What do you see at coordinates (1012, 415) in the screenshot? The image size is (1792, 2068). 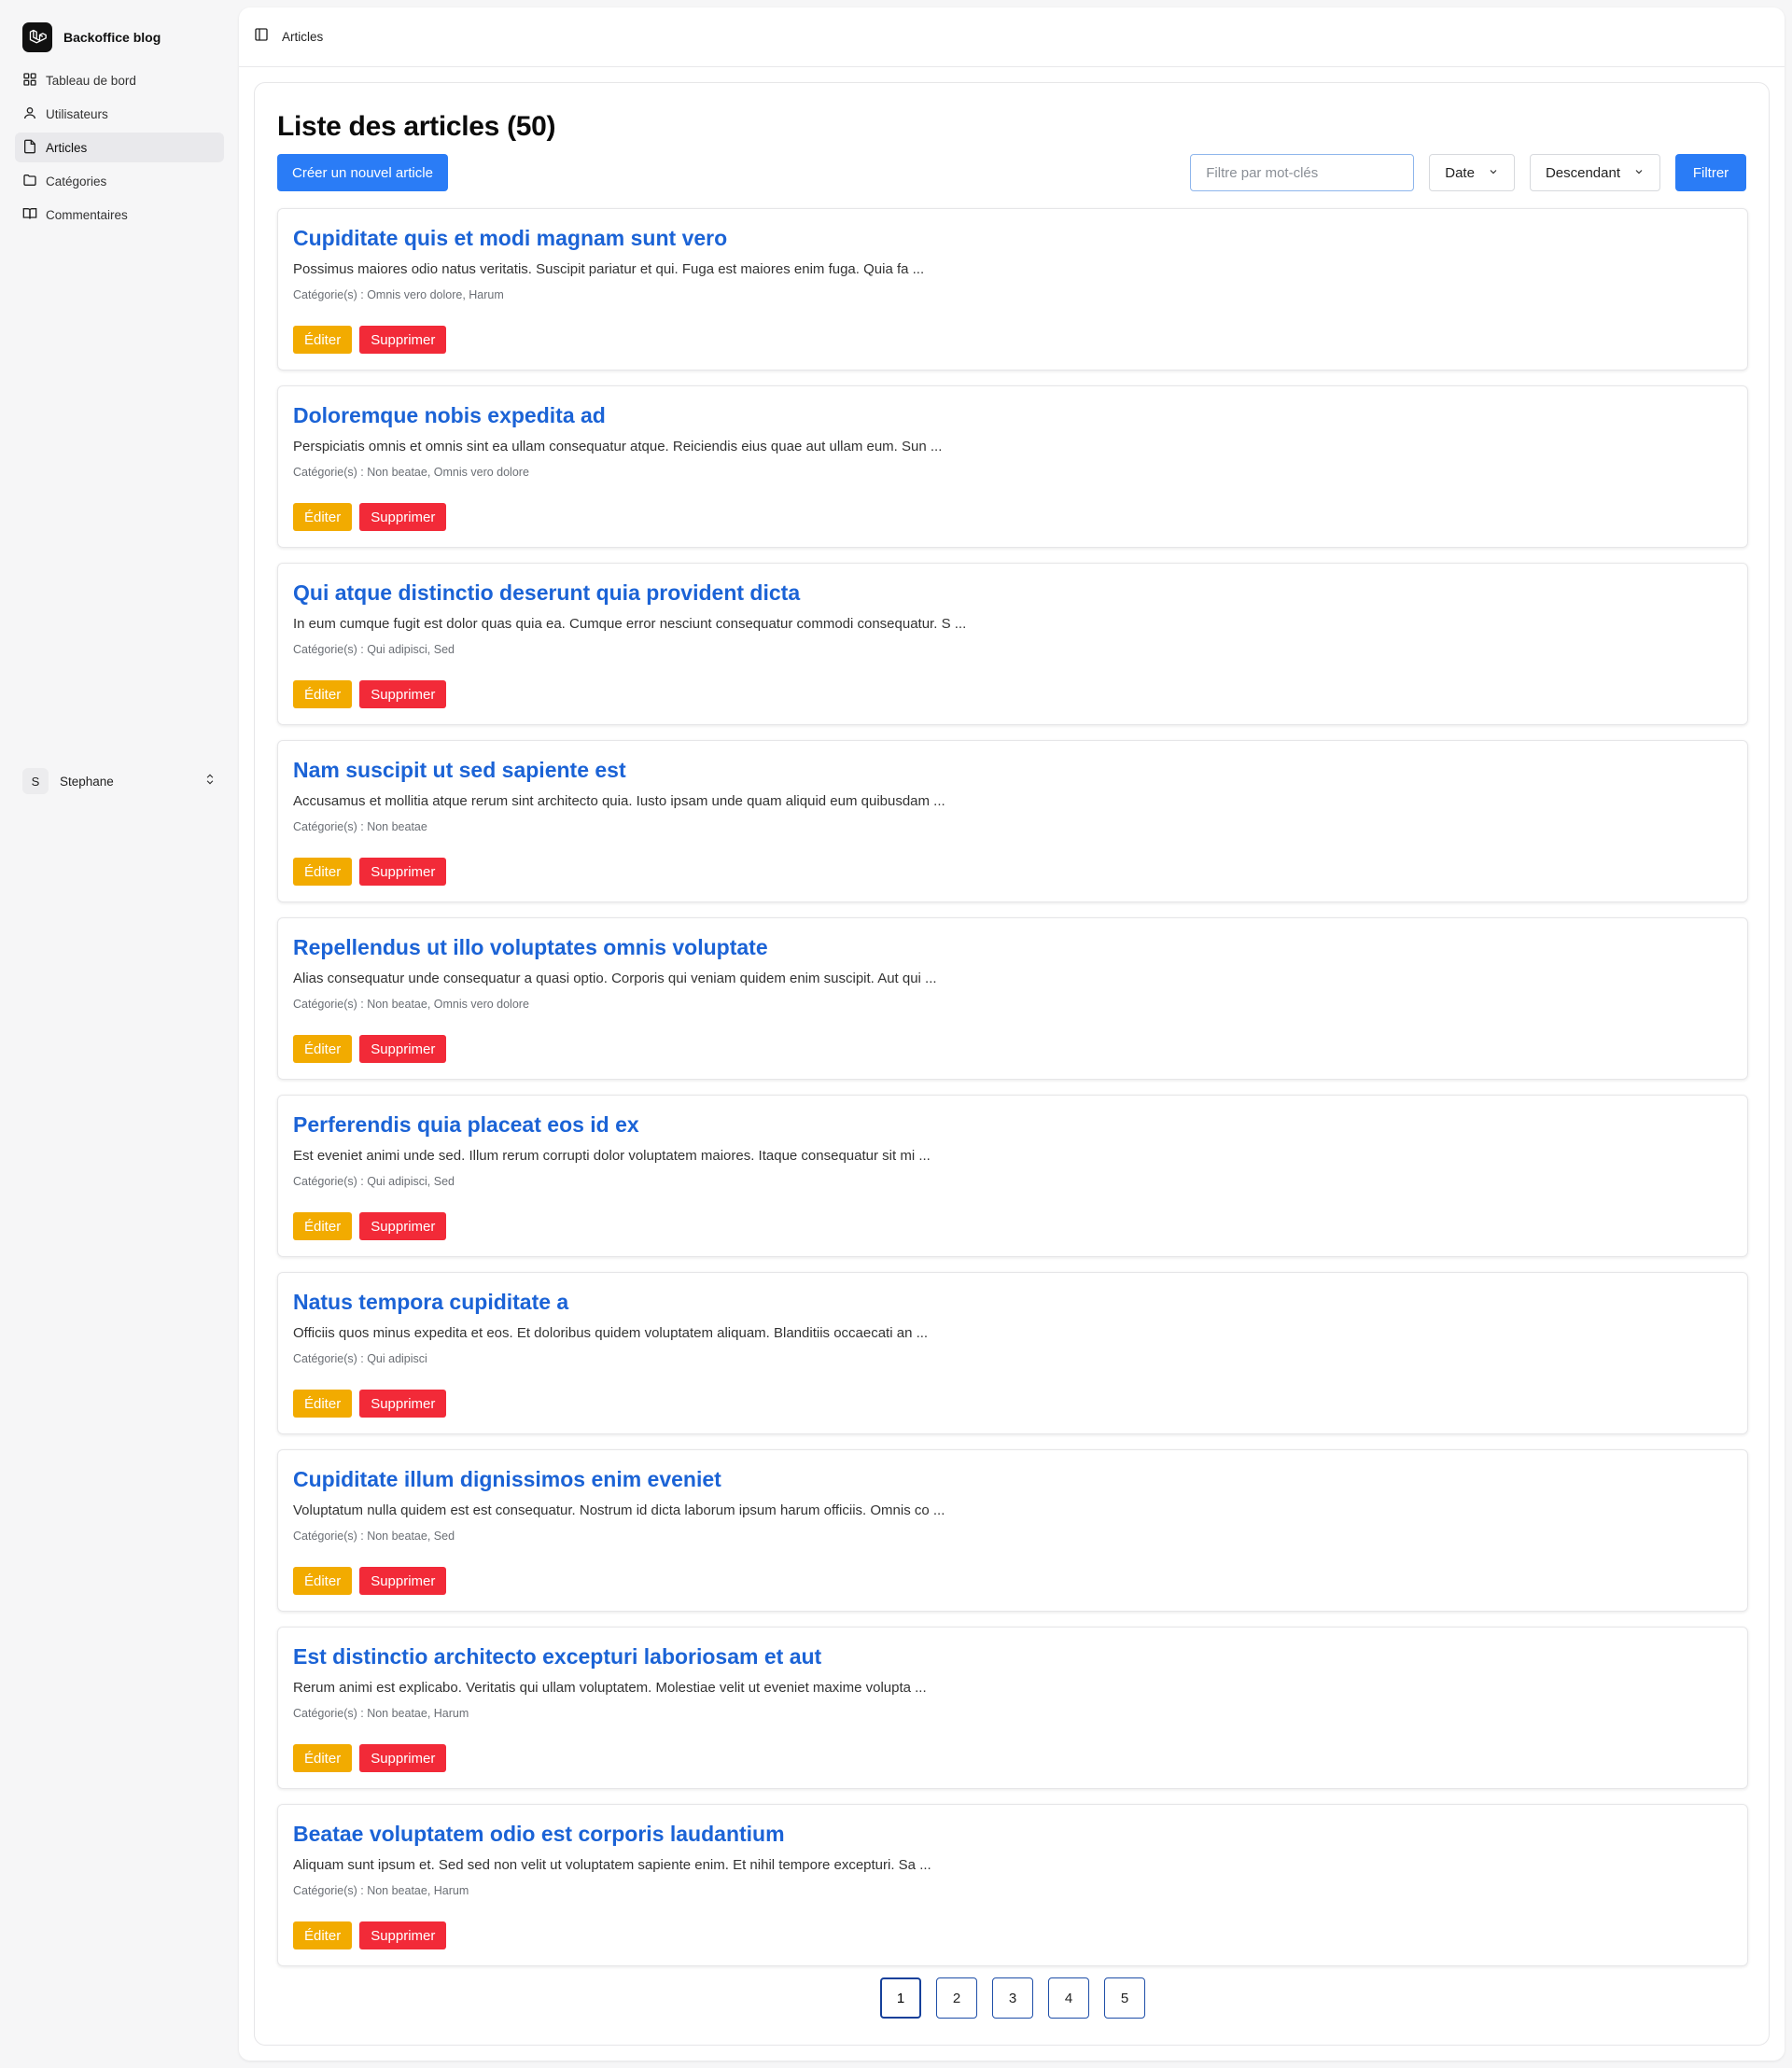 I see `article-title: Doloremque nobis expedita ad` at bounding box center [1012, 415].